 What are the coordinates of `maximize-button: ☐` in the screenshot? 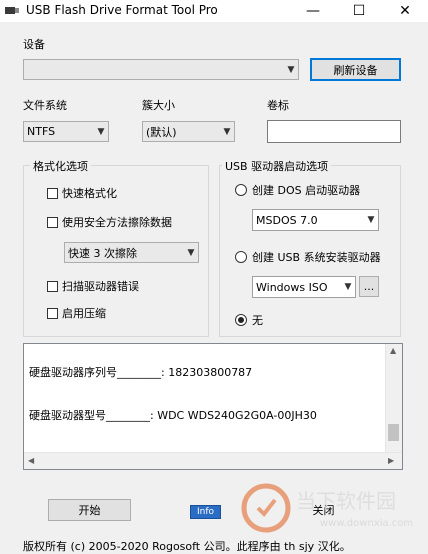 It's located at (359, 11).